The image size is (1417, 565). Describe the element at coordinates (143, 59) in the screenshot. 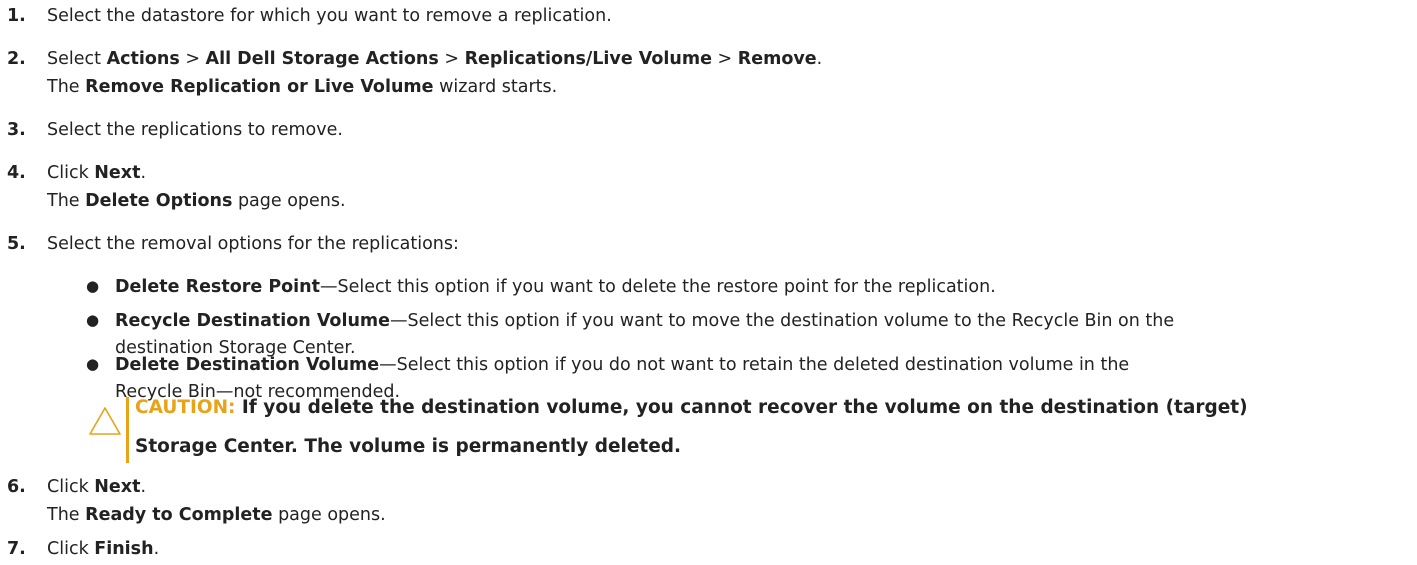

I see `menu-path-actions: Actions` at that location.